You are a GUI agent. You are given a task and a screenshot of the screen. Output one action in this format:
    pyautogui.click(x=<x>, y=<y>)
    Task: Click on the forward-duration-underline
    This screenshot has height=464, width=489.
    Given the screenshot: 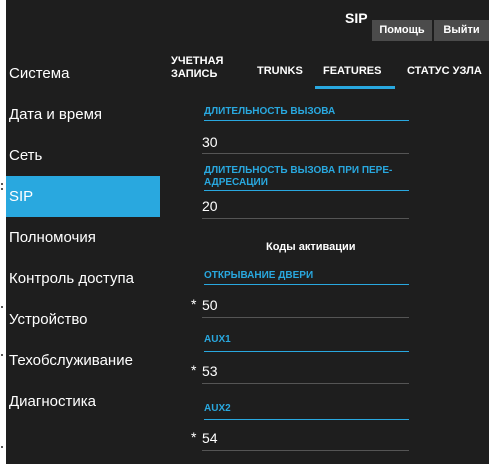 What is the action you would take?
    pyautogui.click(x=305, y=218)
    